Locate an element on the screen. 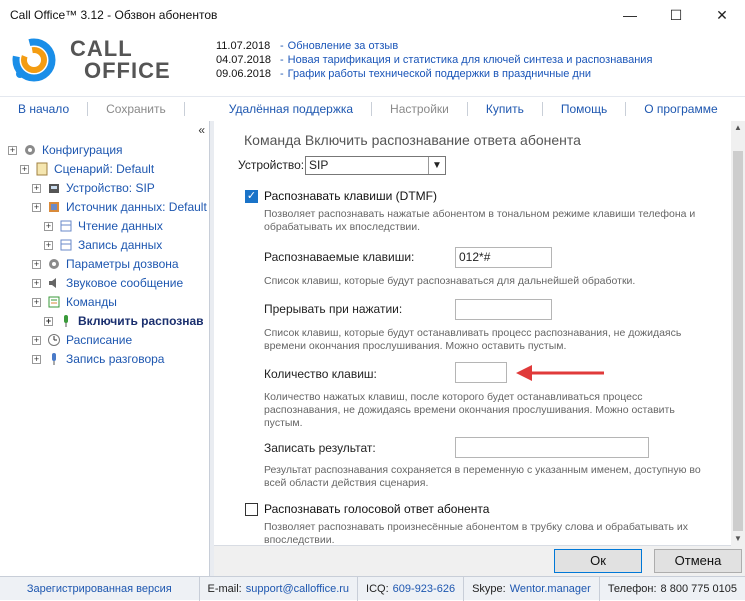  voice-checkbox is located at coordinates (251, 509).